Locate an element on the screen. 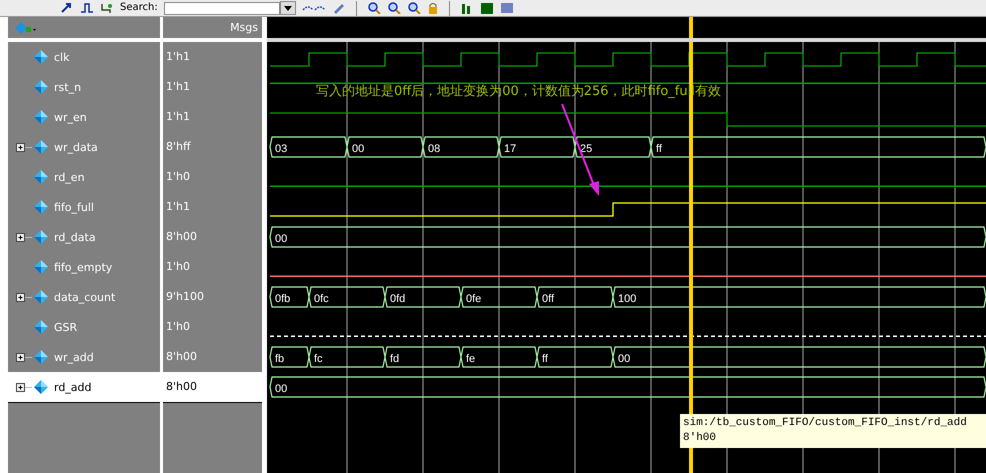 The image size is (986, 473). pattern-icon is located at coordinates (507, 8).